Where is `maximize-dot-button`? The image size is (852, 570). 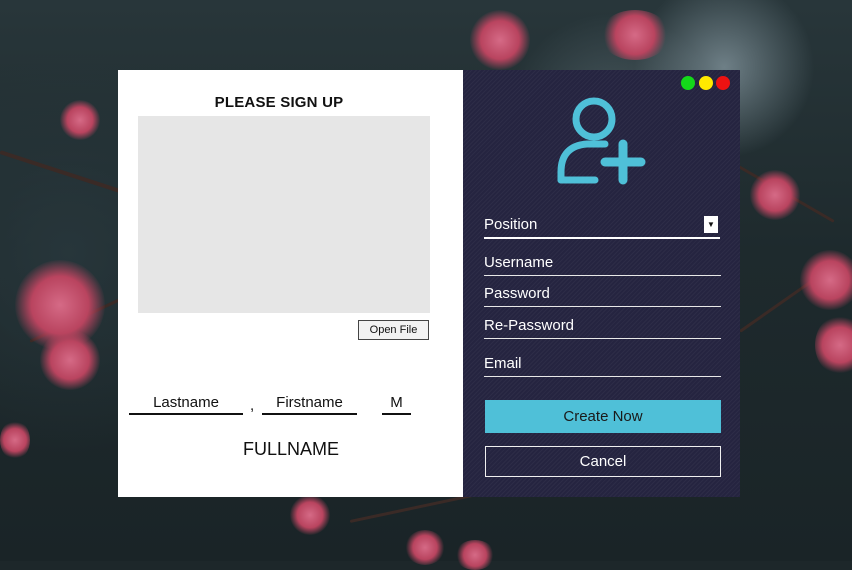 maximize-dot-button is located at coordinates (688, 83).